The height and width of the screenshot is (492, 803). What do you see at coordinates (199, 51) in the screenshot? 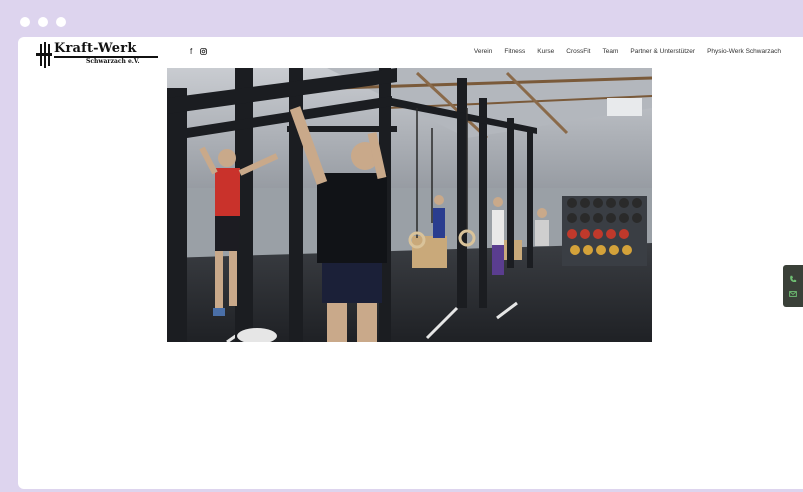
I see `social-links: f` at bounding box center [199, 51].